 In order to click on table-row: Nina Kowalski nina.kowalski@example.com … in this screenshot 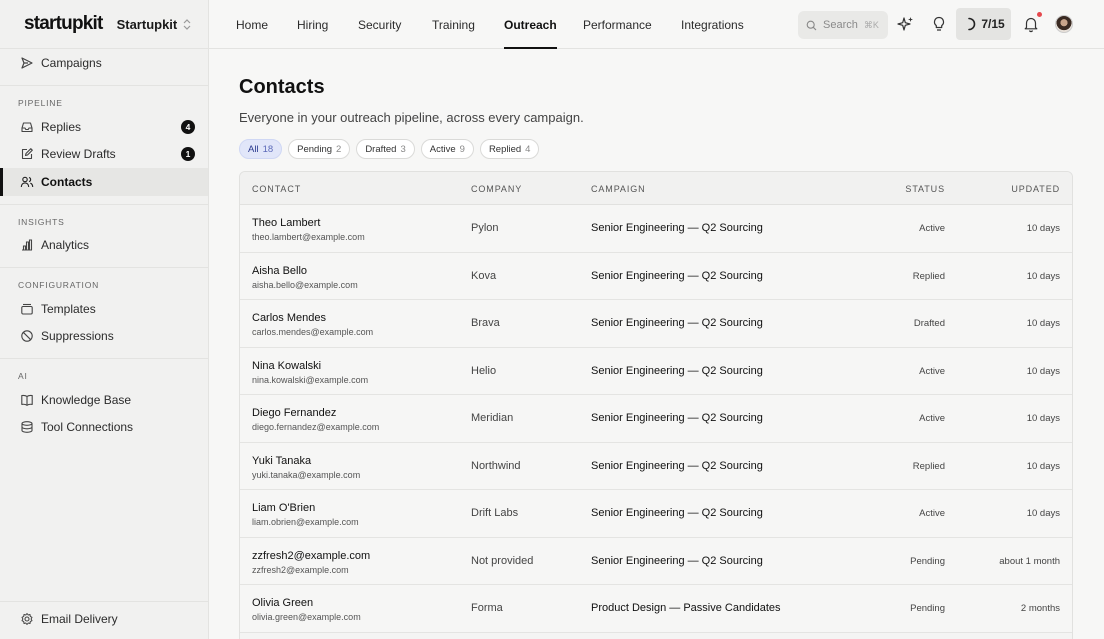, I will do `click(656, 371)`.